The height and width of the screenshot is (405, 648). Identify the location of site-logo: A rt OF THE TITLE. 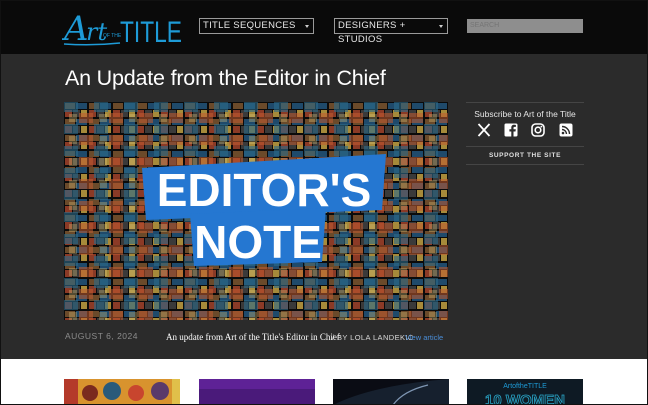
(123, 27).